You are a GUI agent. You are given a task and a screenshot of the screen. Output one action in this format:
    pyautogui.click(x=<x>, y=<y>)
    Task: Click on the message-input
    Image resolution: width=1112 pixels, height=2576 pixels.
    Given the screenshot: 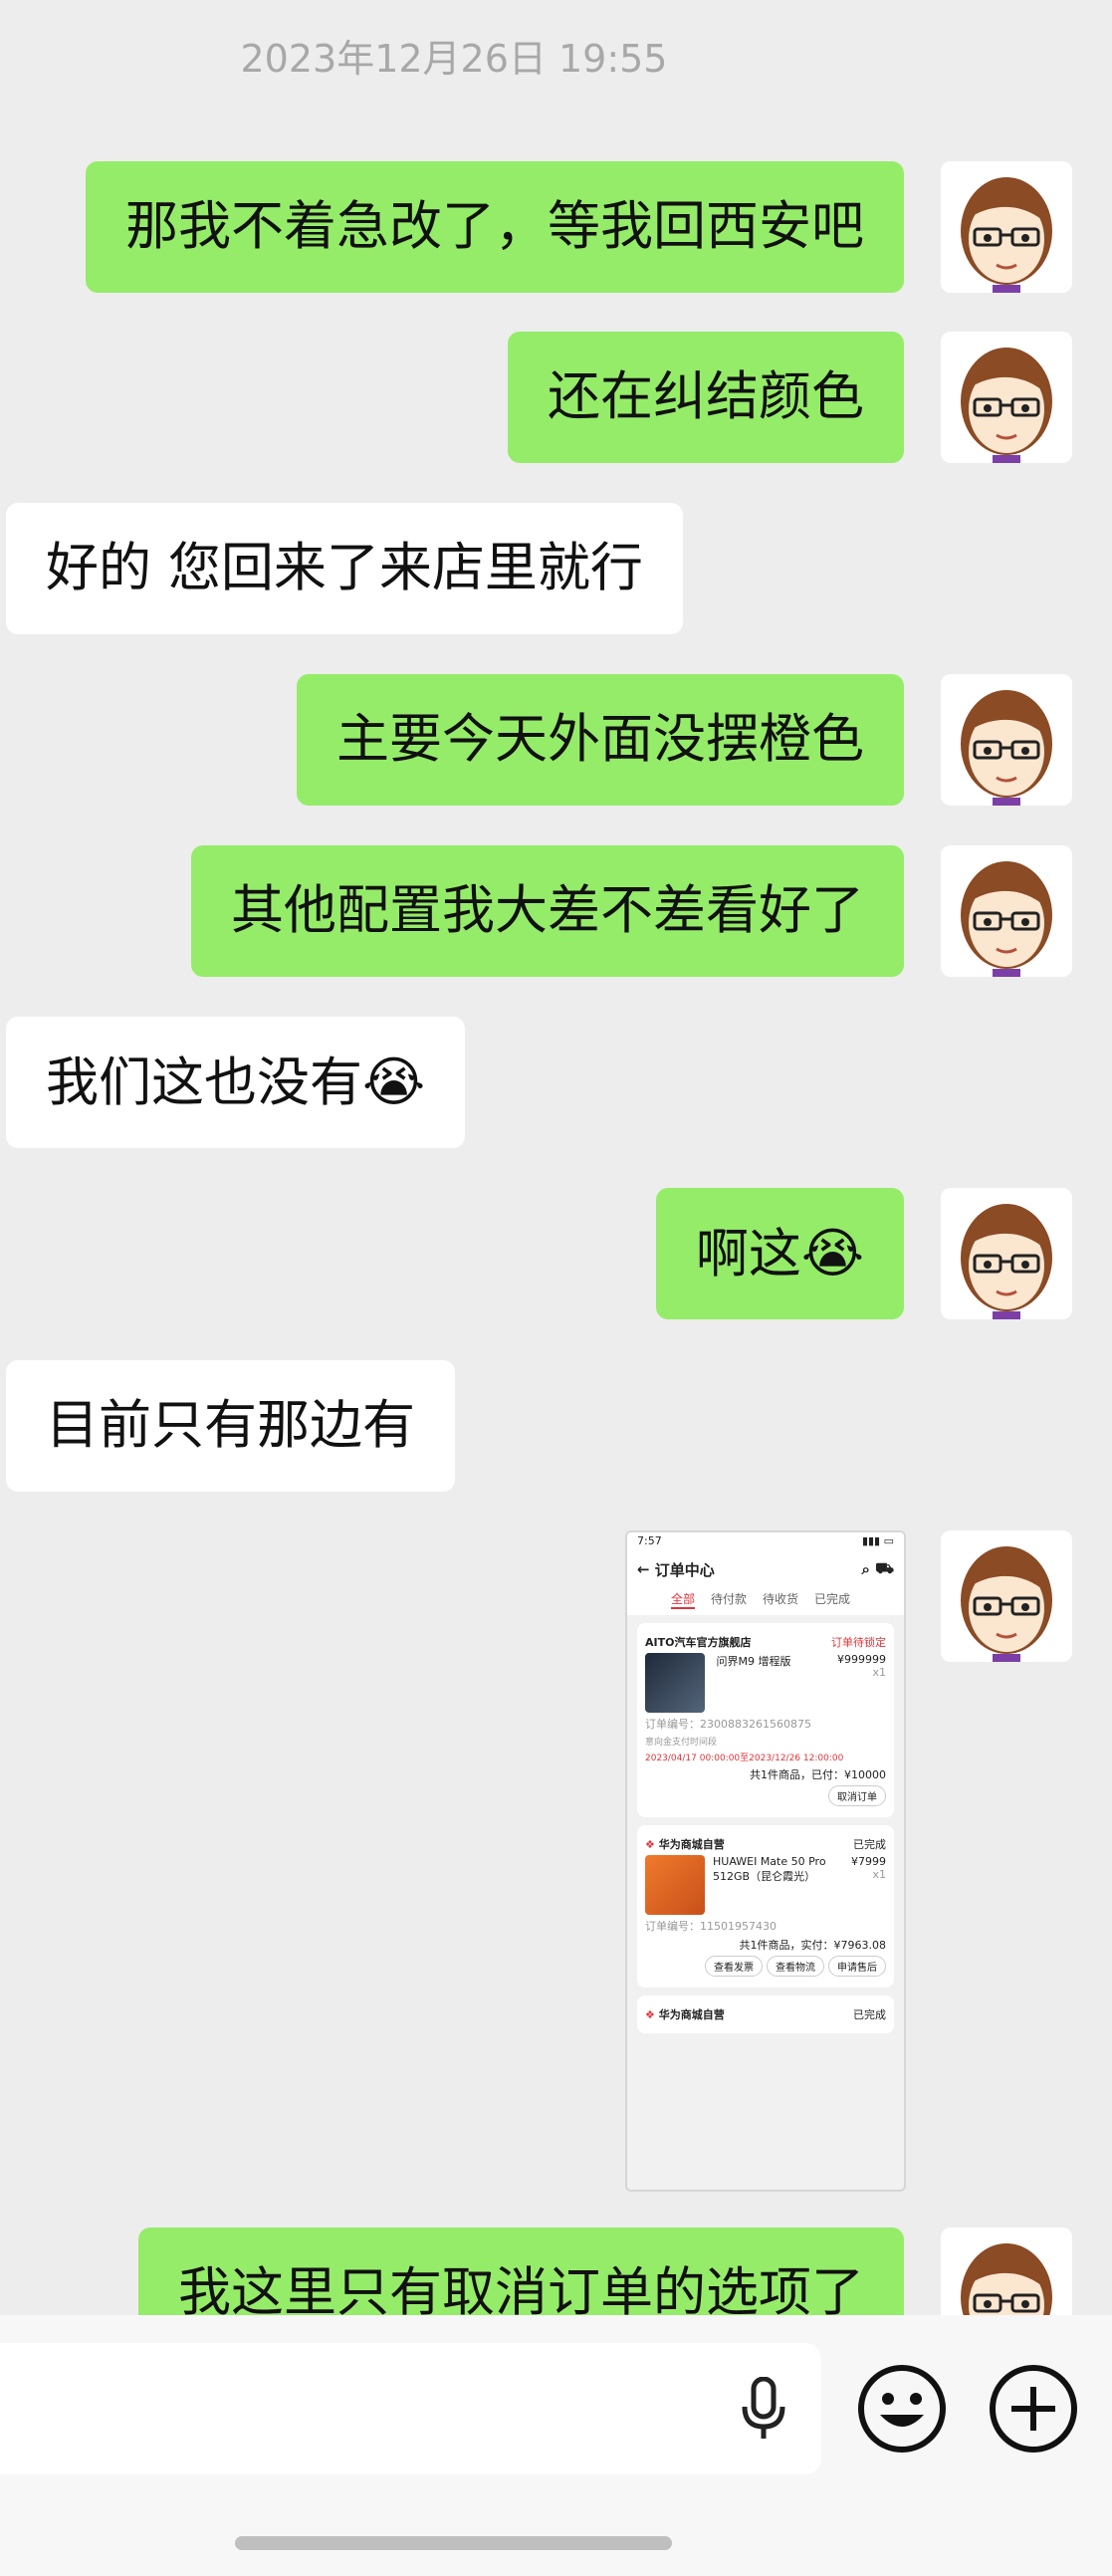 What is the action you would take?
    pyautogui.click(x=411, y=2408)
    